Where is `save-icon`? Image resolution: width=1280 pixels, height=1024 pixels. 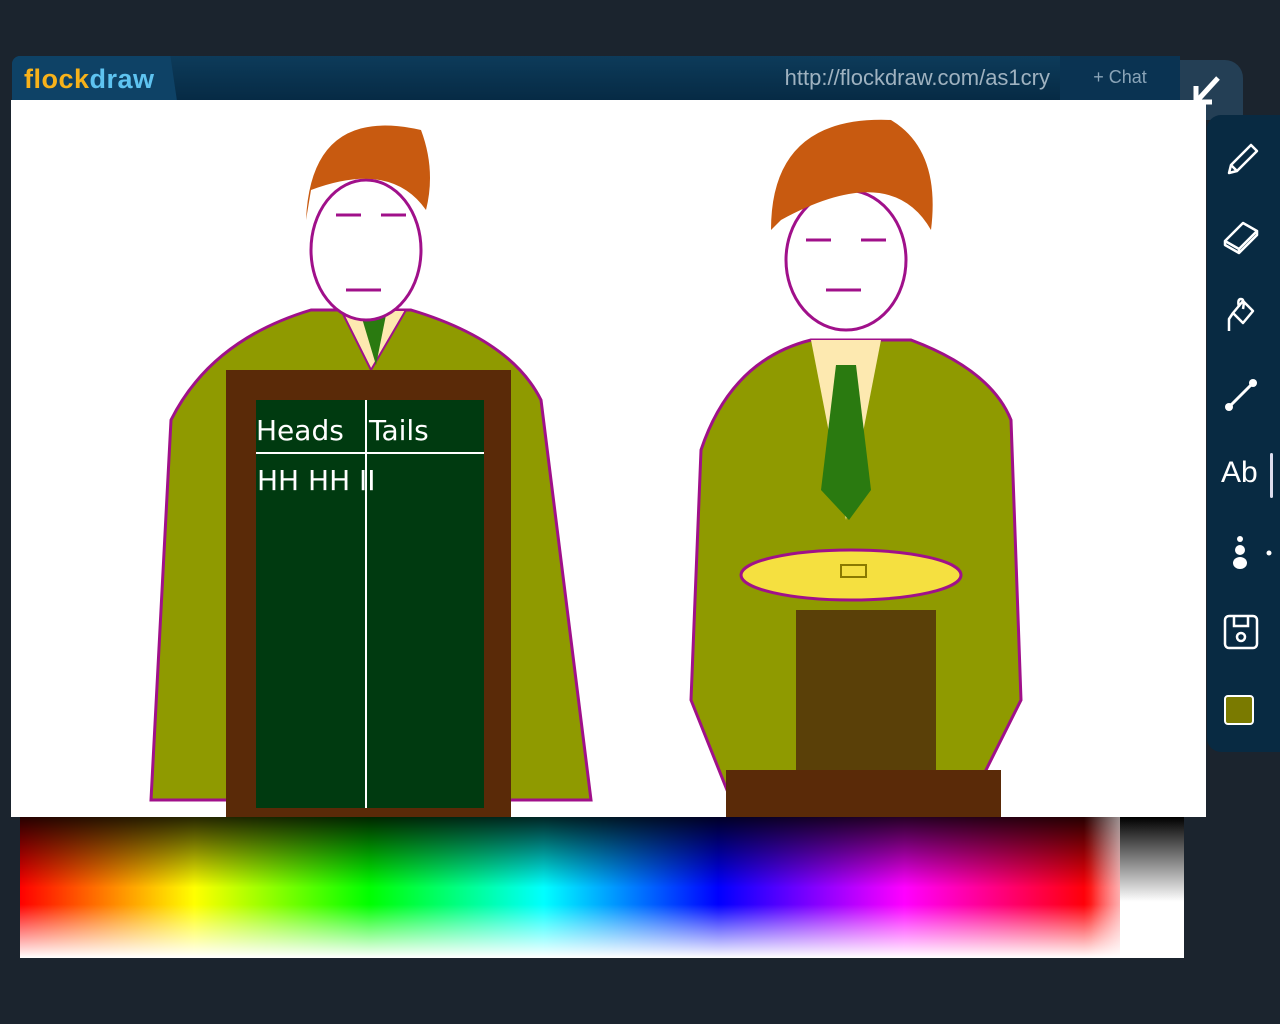
save-icon is located at coordinates (1241, 632).